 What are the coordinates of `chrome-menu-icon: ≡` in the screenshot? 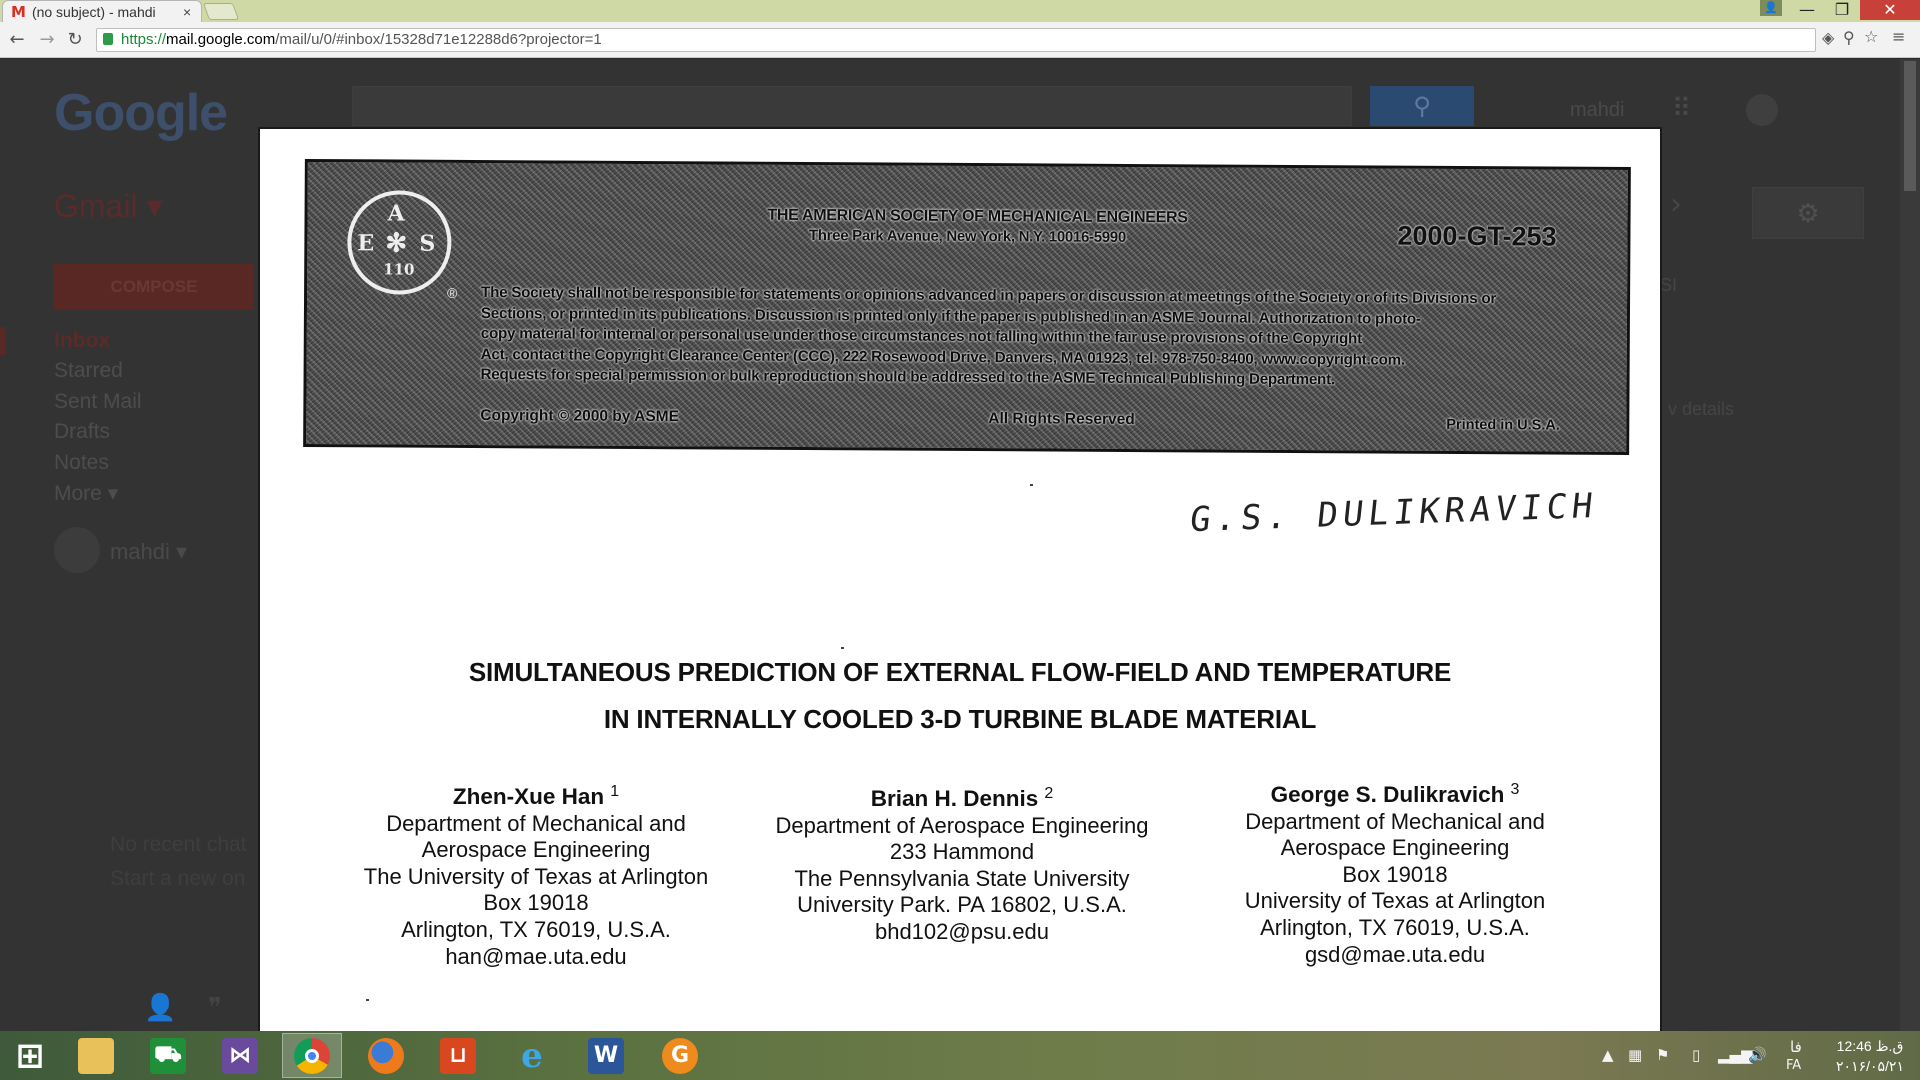 It's located at (1898, 36).